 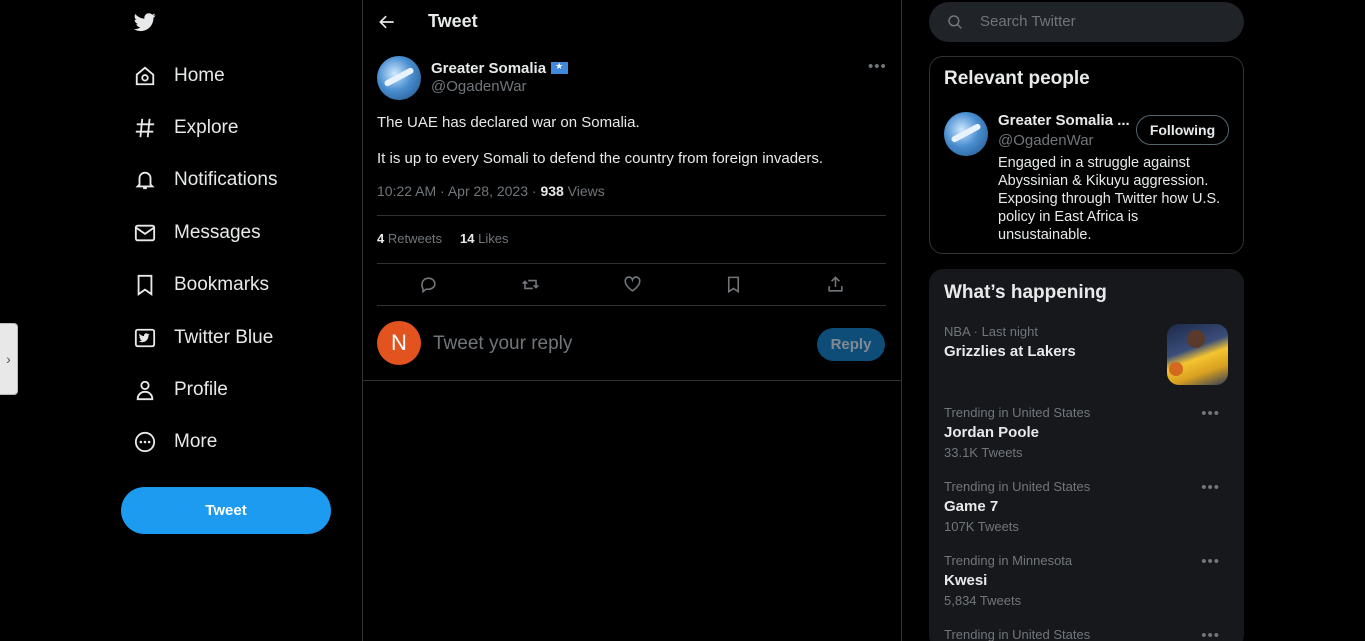 I want to click on reply-input: Tweet your reply, so click(x=502, y=344).